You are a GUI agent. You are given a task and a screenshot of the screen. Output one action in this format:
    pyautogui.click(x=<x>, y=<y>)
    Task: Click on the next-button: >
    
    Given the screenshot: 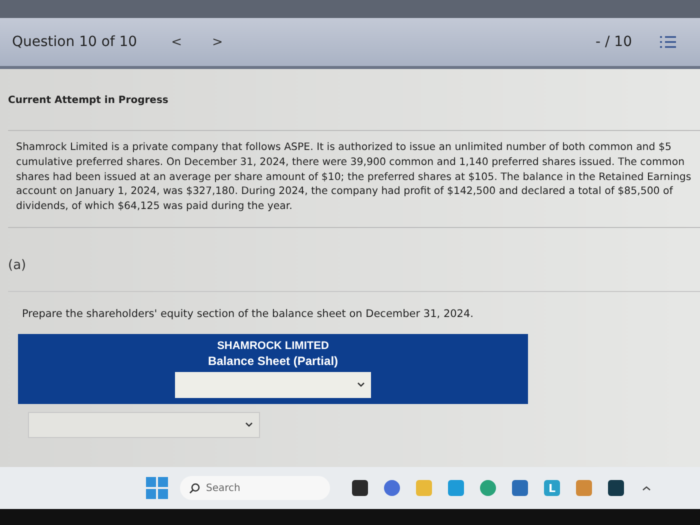 What is the action you would take?
    pyautogui.click(x=217, y=42)
    